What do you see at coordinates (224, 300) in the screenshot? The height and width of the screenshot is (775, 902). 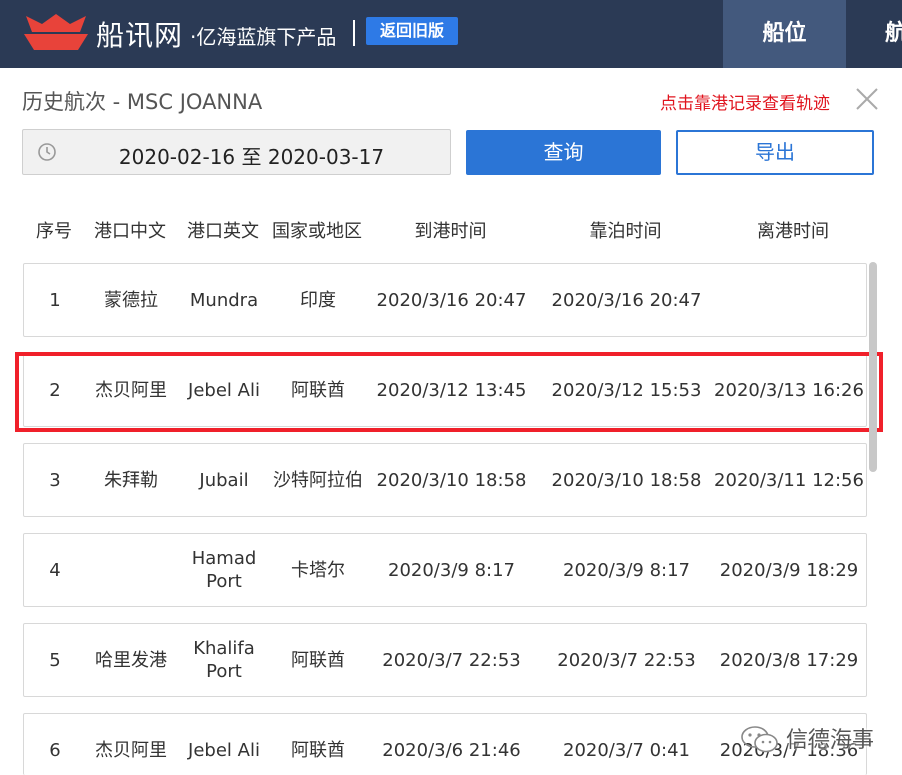 I see `cell-port-en: Mundra` at bounding box center [224, 300].